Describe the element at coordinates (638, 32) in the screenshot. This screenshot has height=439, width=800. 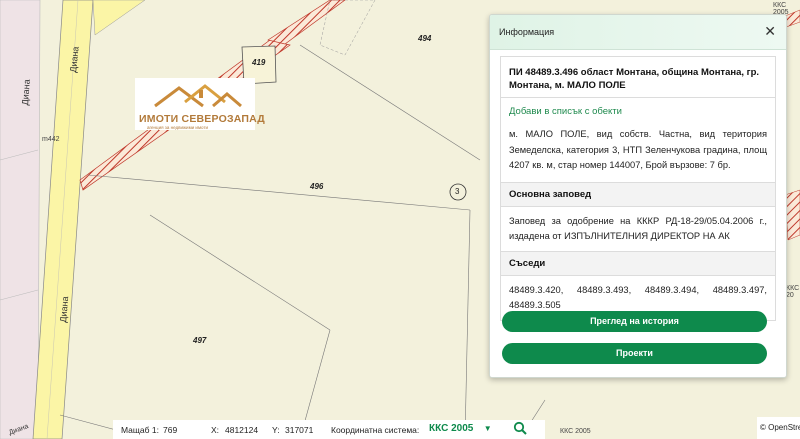
I see `info-panel-header: Информация ✕` at that location.